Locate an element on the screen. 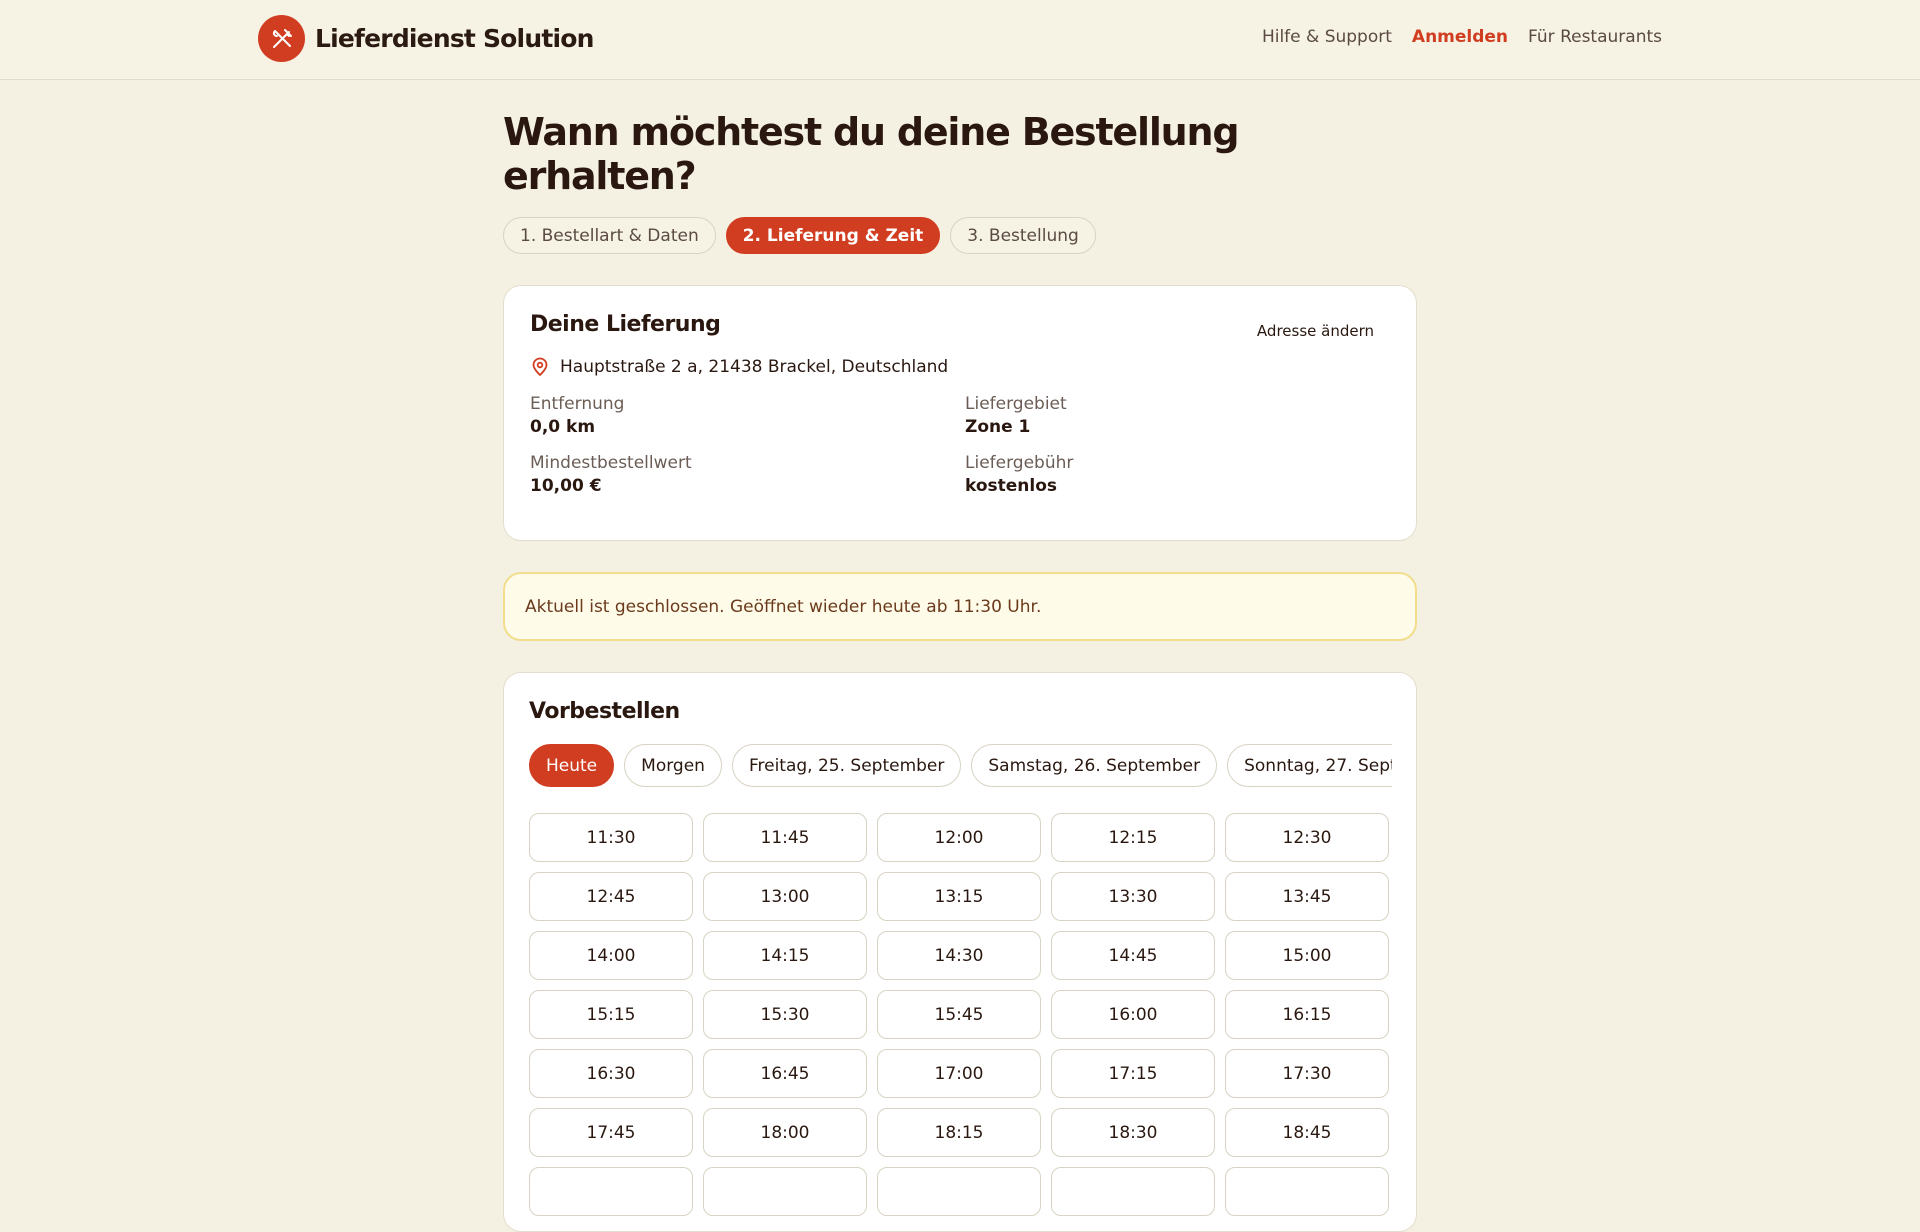 This screenshot has width=1920, height=1232. time-slot: 16:45 is located at coordinates (785, 1073).